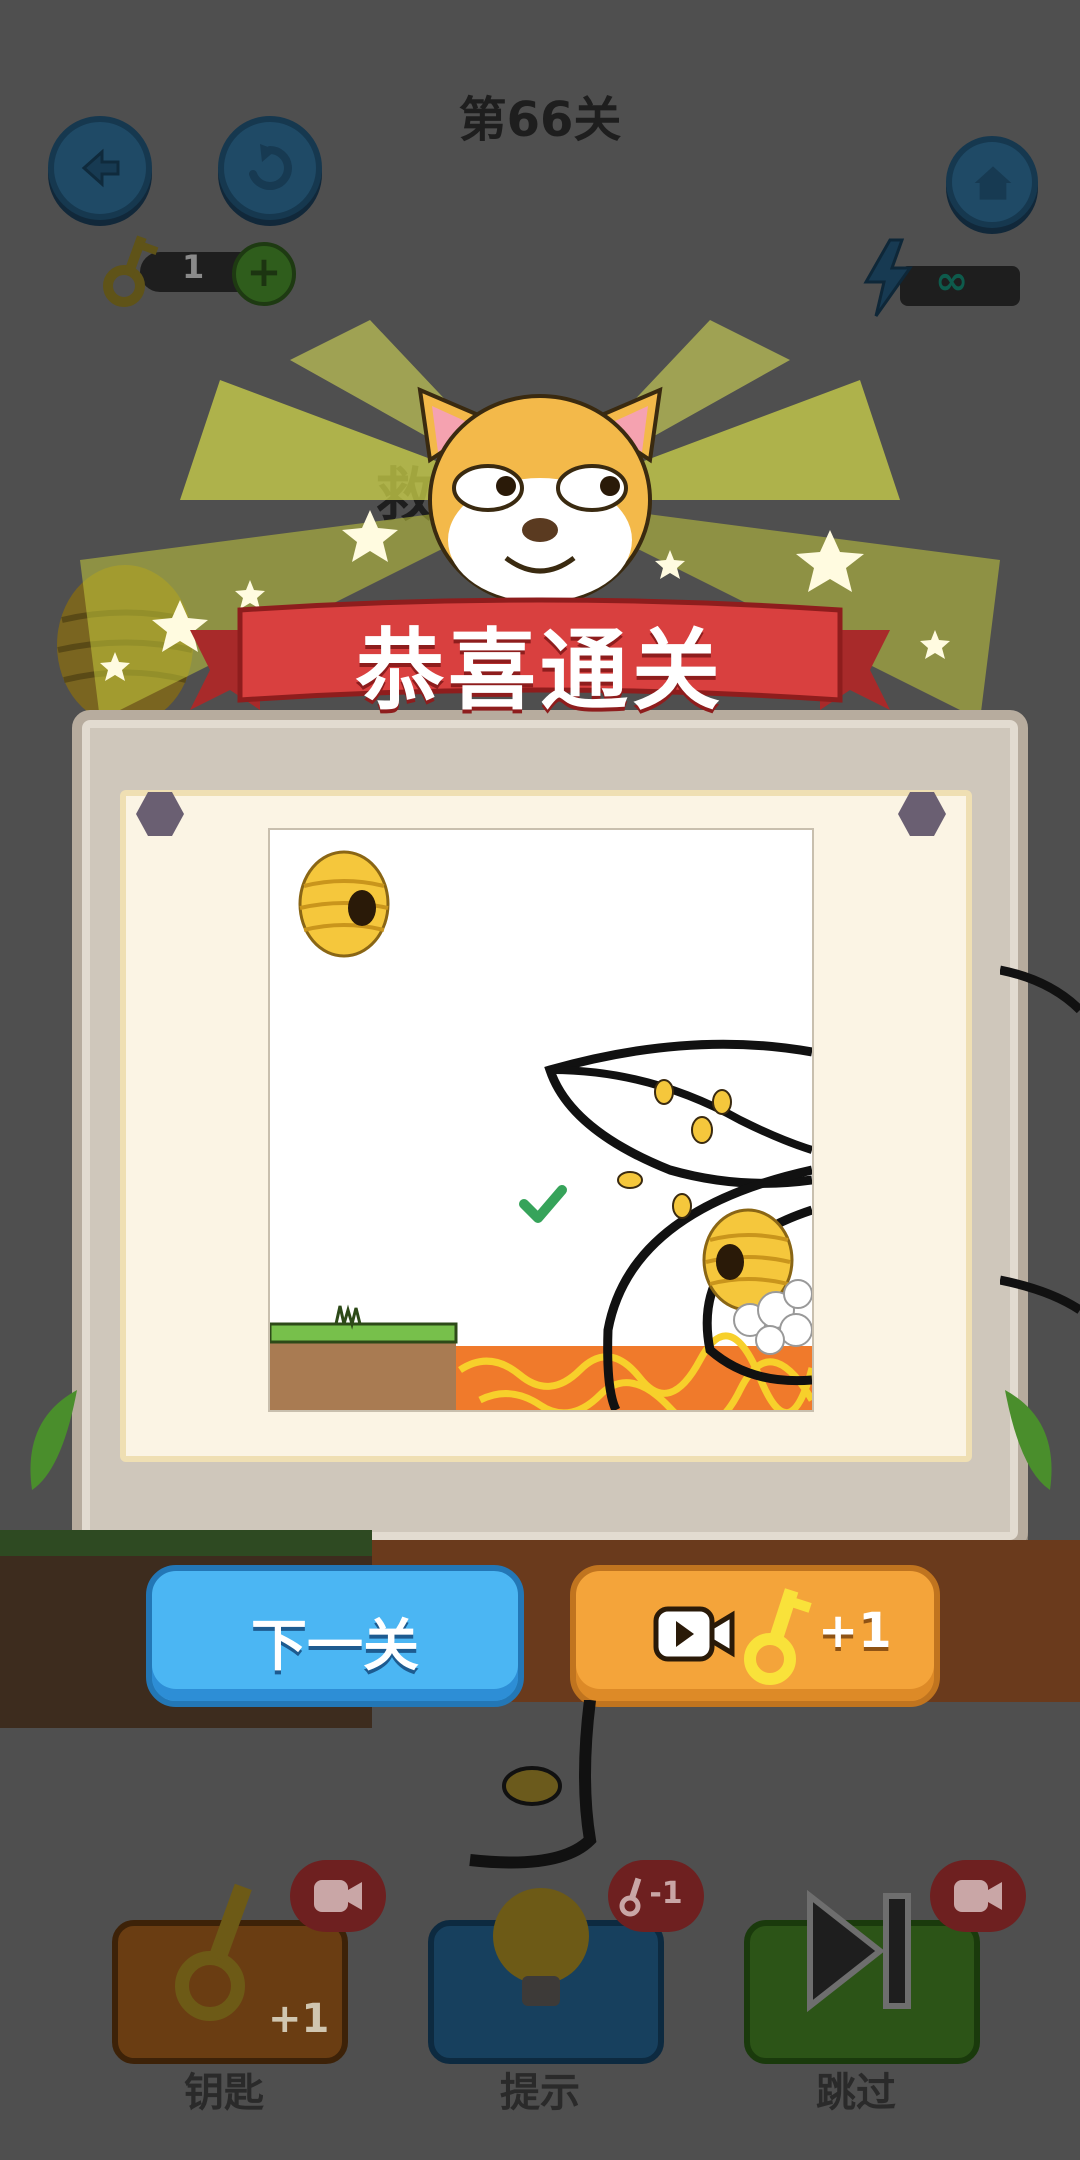  Describe the element at coordinates (540, 120) in the screenshot. I see `level-title: 第66关` at that location.